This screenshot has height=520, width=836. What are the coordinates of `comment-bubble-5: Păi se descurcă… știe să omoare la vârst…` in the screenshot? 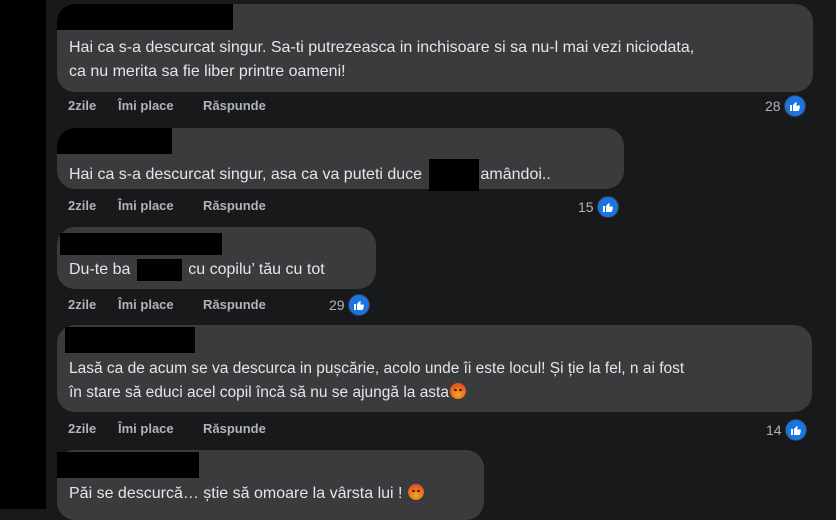 It's located at (270, 485).